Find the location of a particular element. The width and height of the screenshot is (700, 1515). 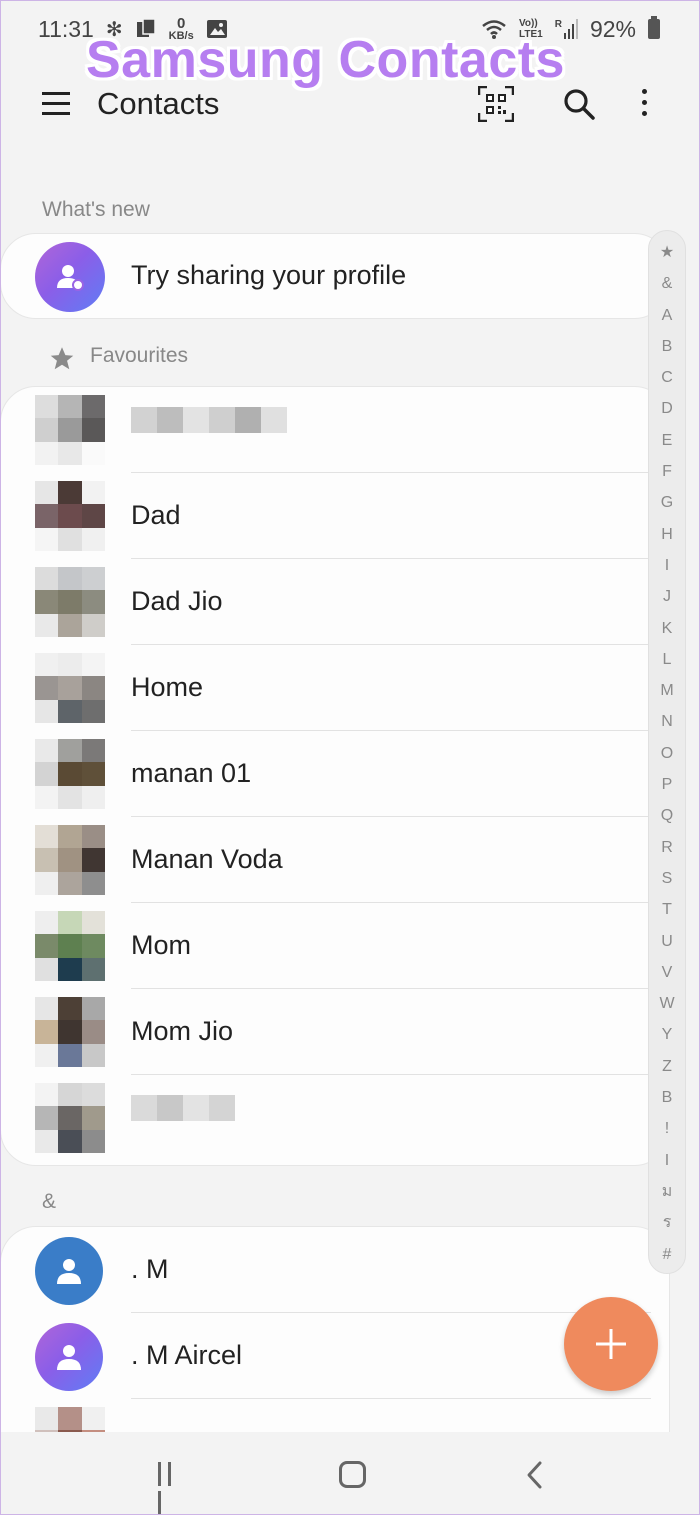

contact-name: Dad Jio is located at coordinates (177, 601).